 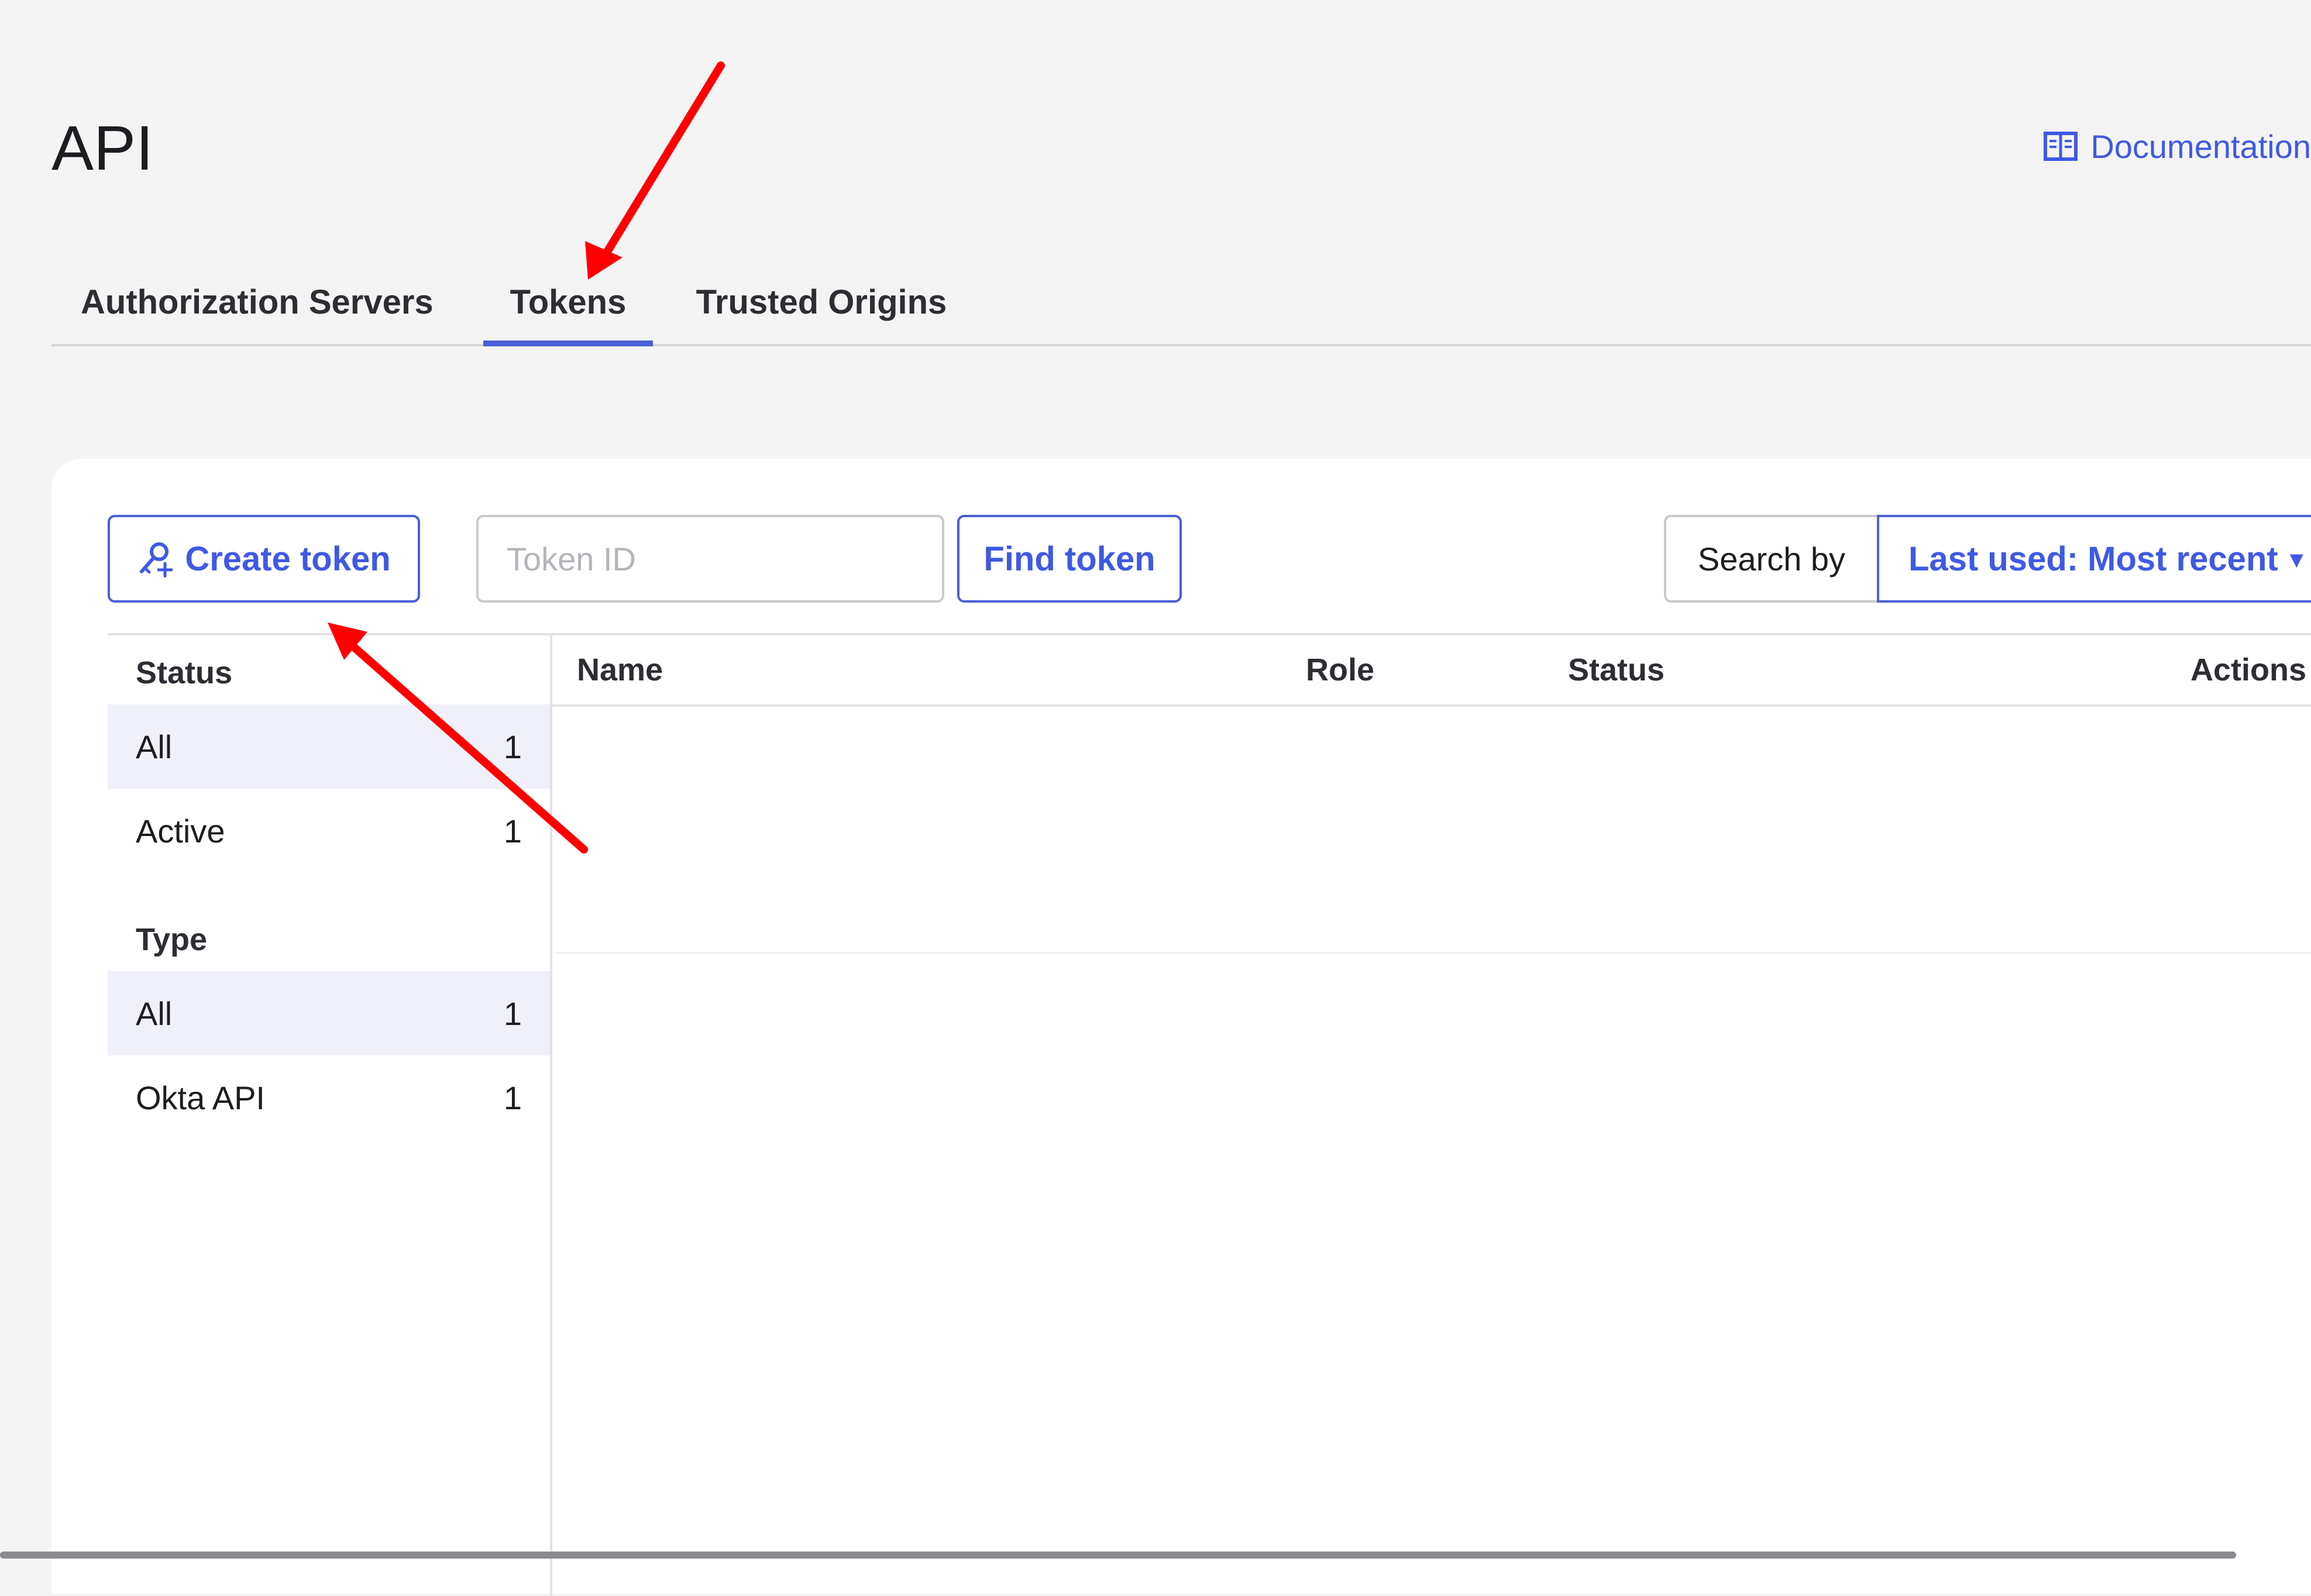 I want to click on column-header-role: Role, so click(x=1340, y=669).